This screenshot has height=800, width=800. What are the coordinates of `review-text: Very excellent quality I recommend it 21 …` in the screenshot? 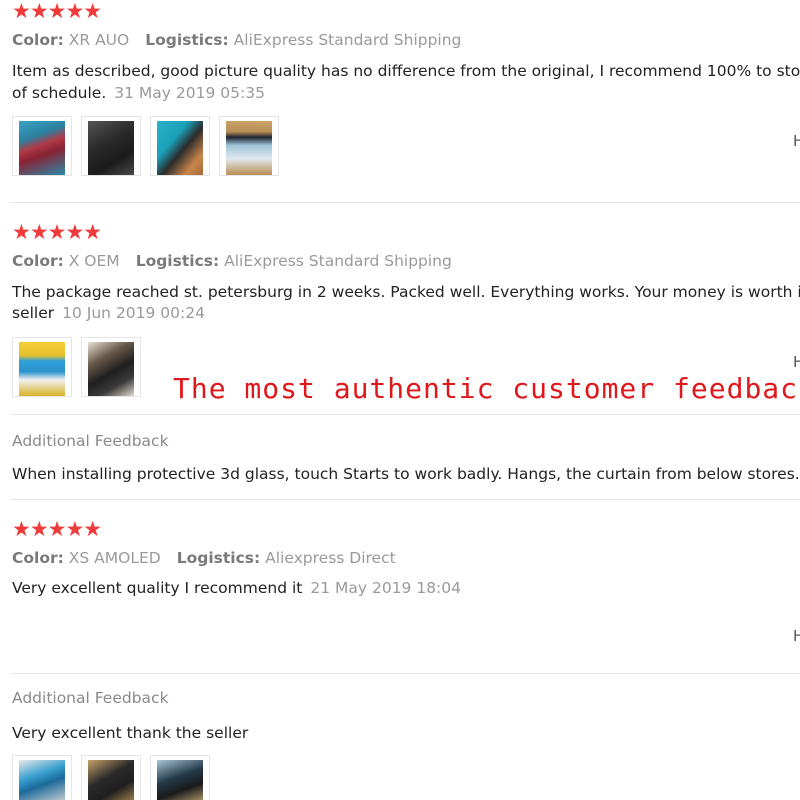 It's located at (236, 588).